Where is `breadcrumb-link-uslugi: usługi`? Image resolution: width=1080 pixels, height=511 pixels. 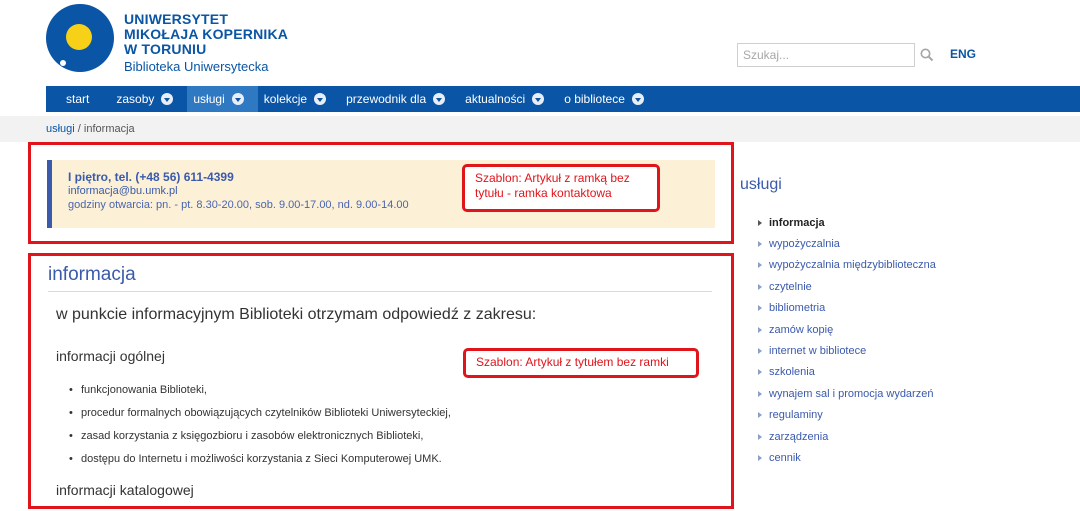
breadcrumb-link-uslugi: usługi is located at coordinates (60, 129).